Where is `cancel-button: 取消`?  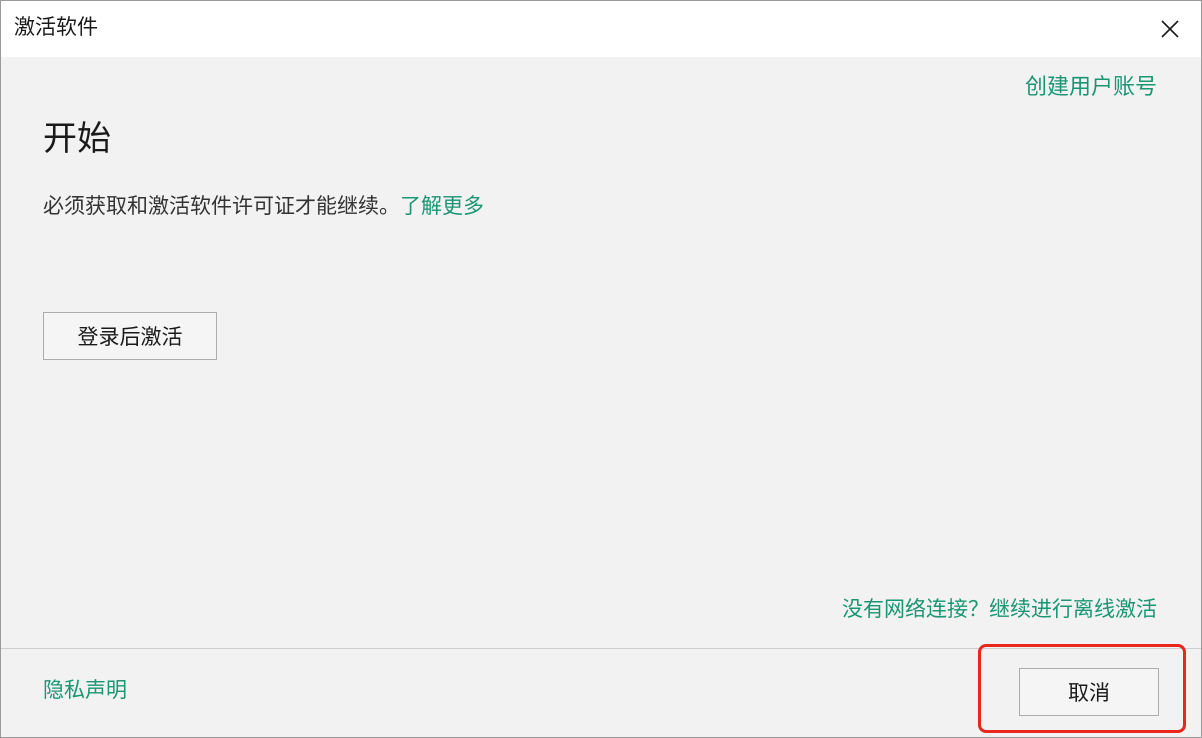
cancel-button: 取消 is located at coordinates (1089, 692).